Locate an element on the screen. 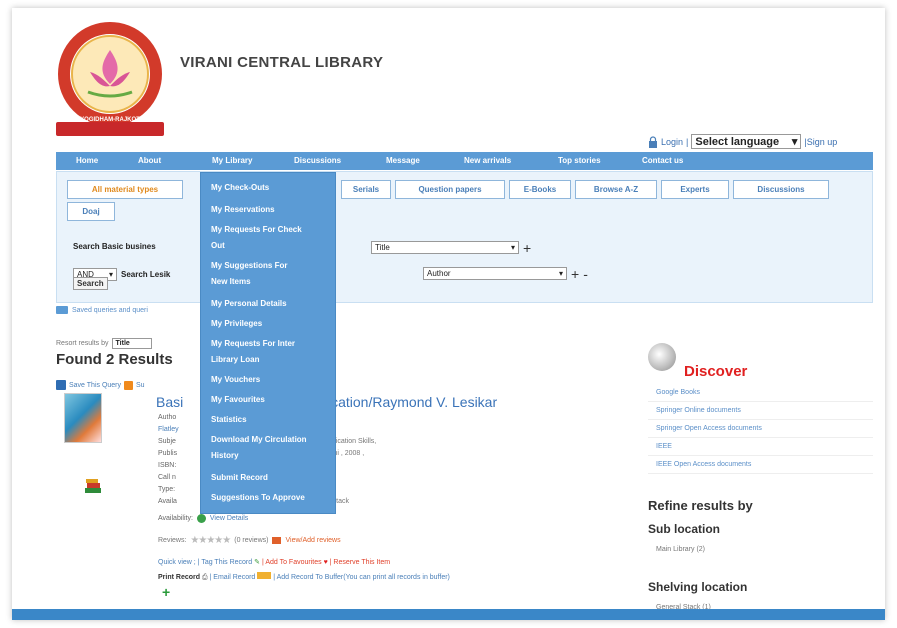 This screenshot has height=628, width=897. email-icon is located at coordinates (264, 575).